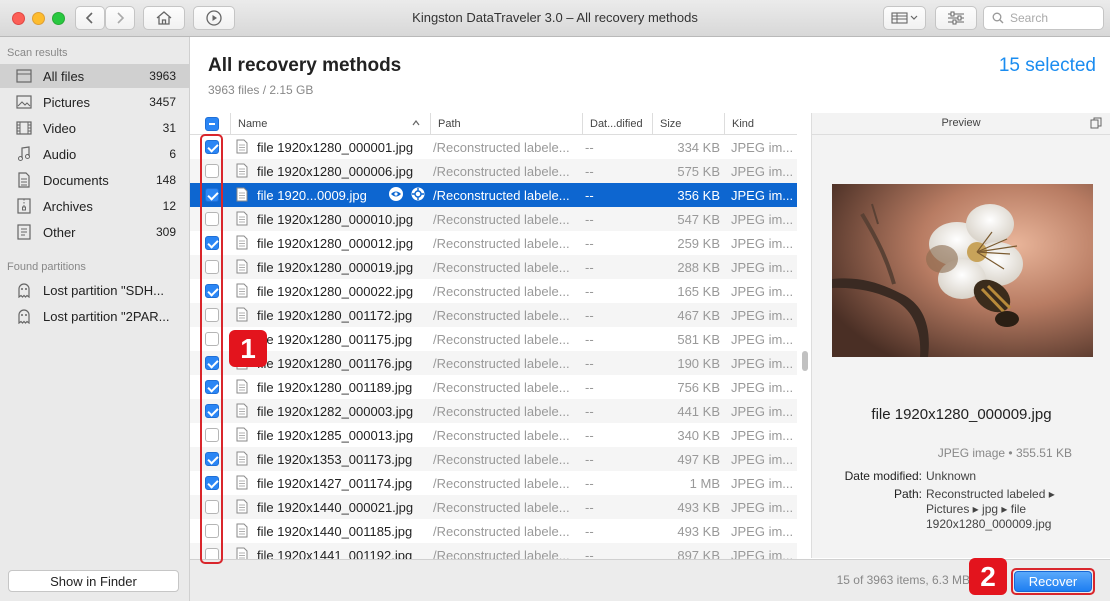 The image size is (1110, 601). I want to click on show-in-finder-button: Show in Finder, so click(93, 581).